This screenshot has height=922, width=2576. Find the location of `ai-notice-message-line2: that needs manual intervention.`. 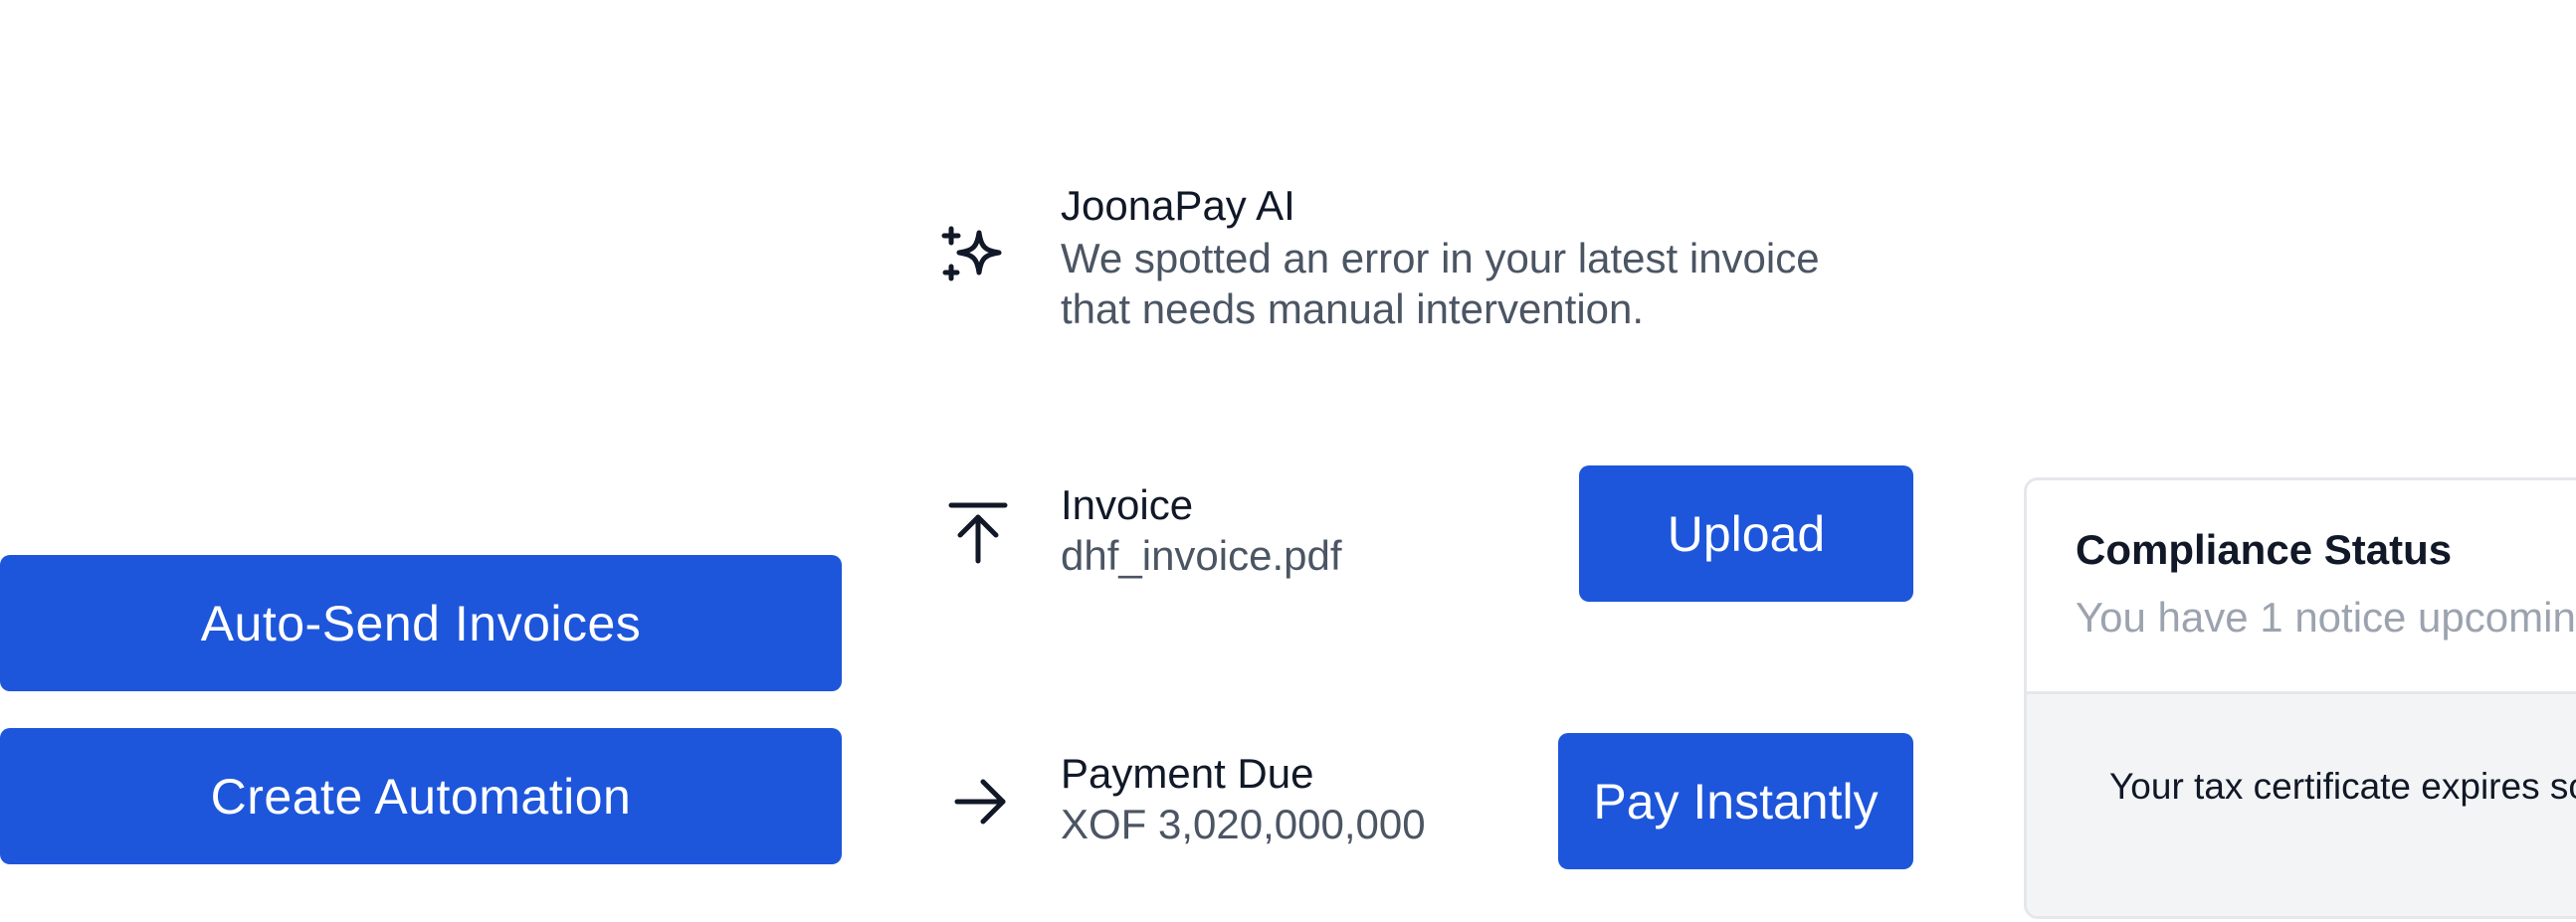

ai-notice-message-line2: that needs manual intervention. is located at coordinates (1353, 309).